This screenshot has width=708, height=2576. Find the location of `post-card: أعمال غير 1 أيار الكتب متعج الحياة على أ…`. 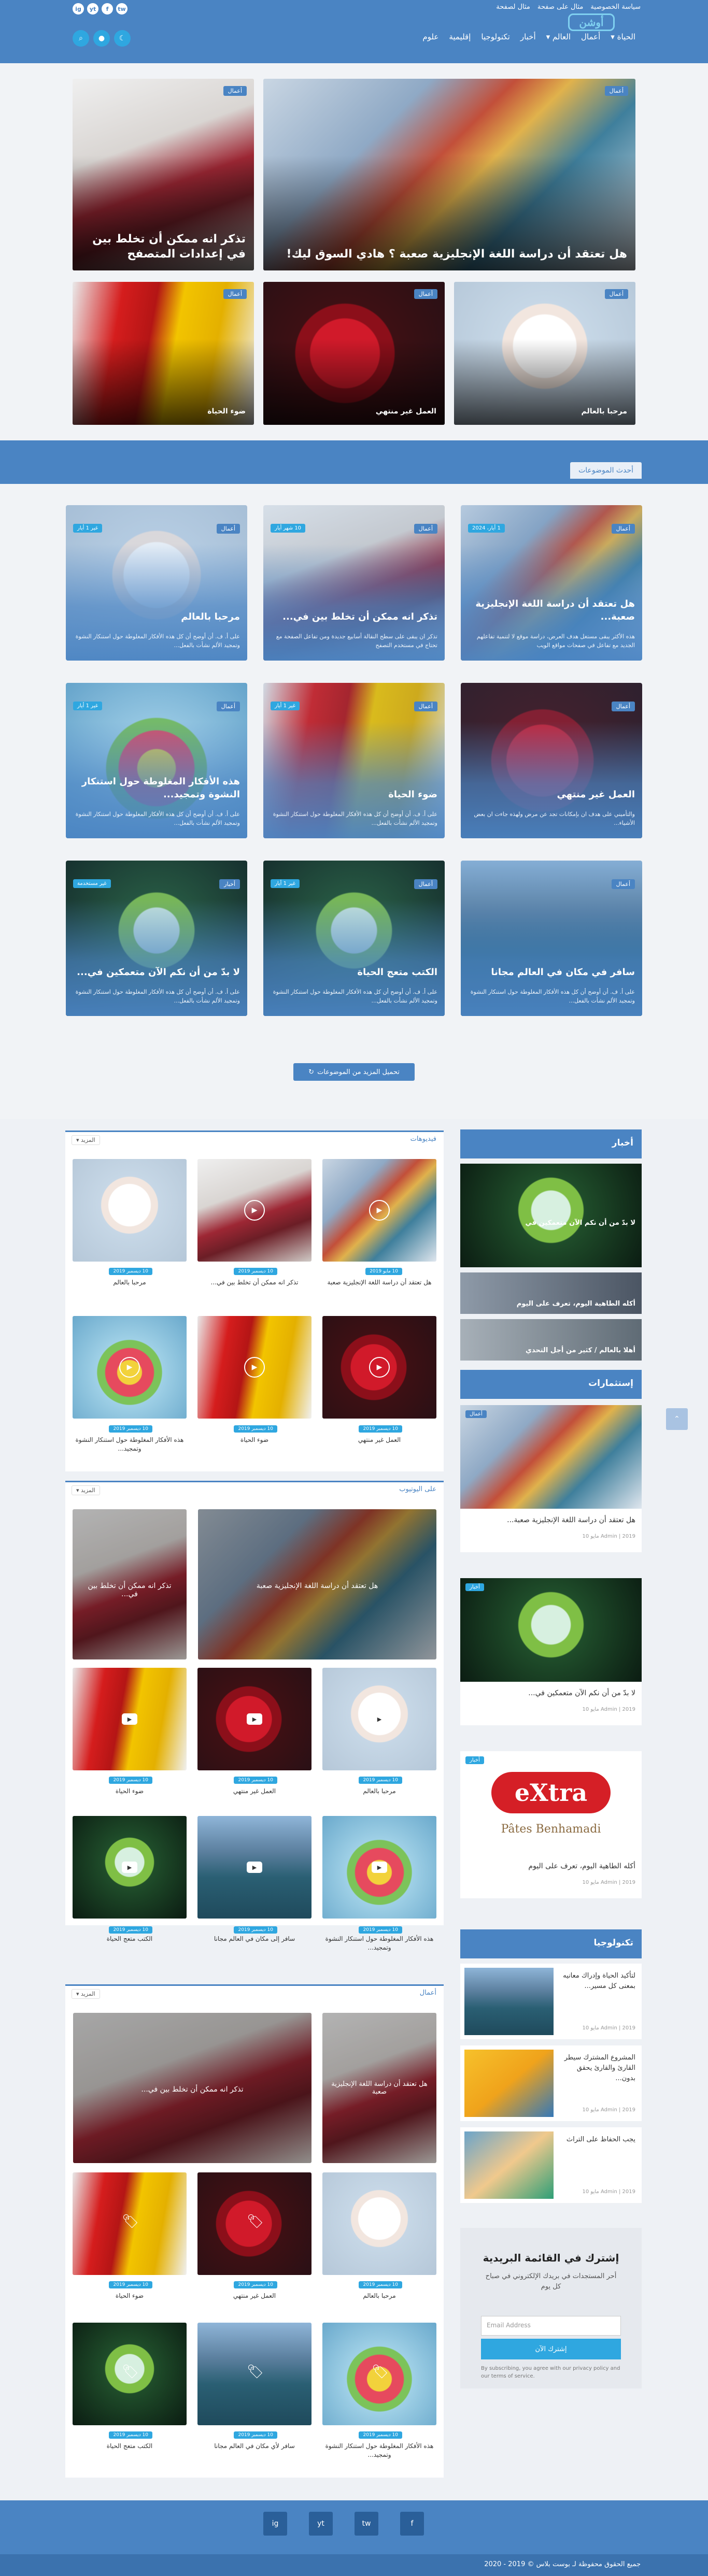

post-card: أعمال غير 1 أيار الكتب متعج الحياة على أ… is located at coordinates (354, 939).